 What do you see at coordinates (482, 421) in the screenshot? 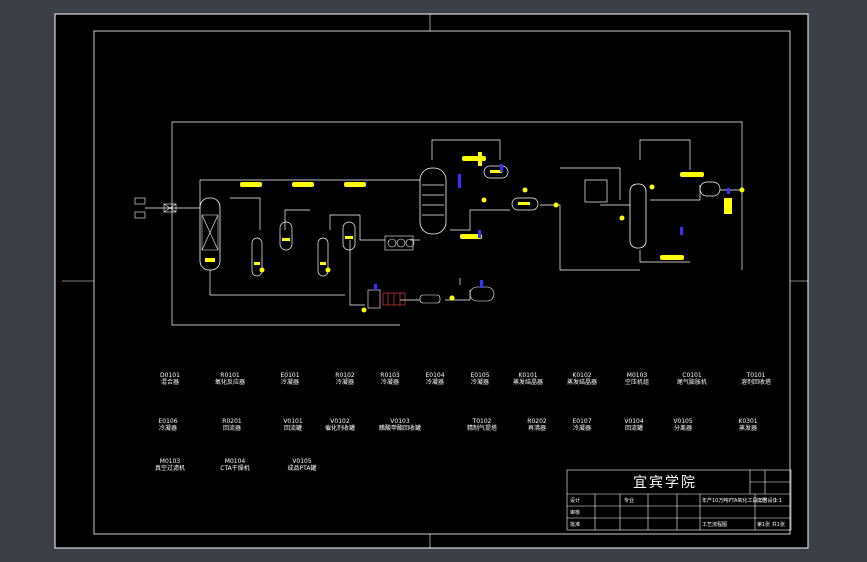
I see `equipment-code: T0102` at bounding box center [482, 421].